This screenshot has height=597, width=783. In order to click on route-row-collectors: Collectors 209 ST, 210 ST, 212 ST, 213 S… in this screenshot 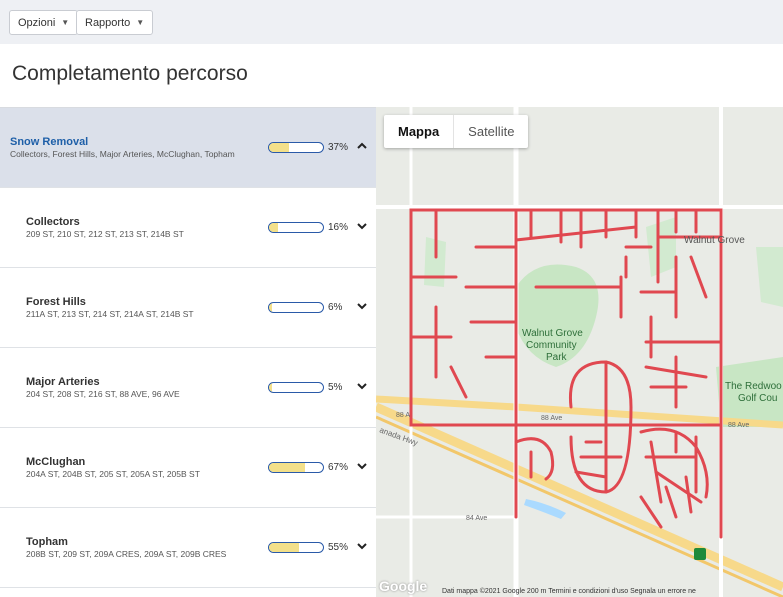, I will do `click(188, 228)`.